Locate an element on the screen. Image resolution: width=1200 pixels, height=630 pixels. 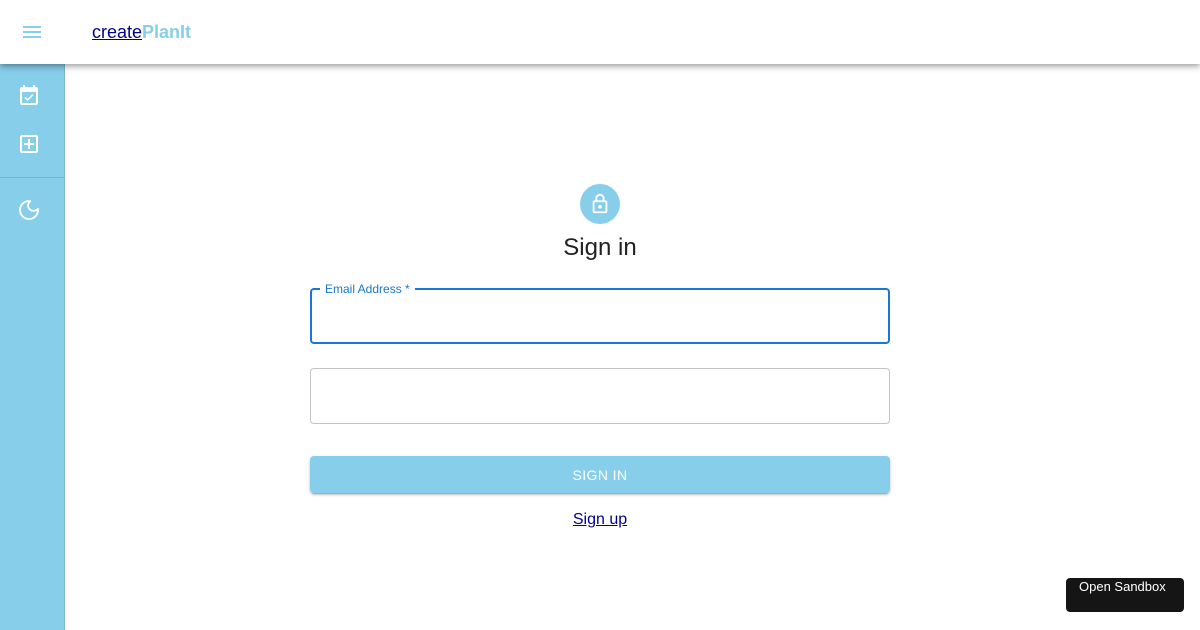
menu-icon is located at coordinates (32, 32).